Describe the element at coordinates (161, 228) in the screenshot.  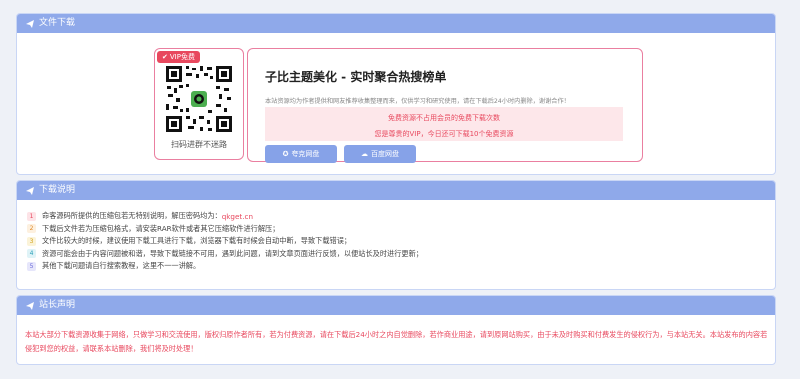
I see `note-text: 下载后文件若为压缩包格式，请安装RAR软件或者其它压缩软件进行解压；` at that location.